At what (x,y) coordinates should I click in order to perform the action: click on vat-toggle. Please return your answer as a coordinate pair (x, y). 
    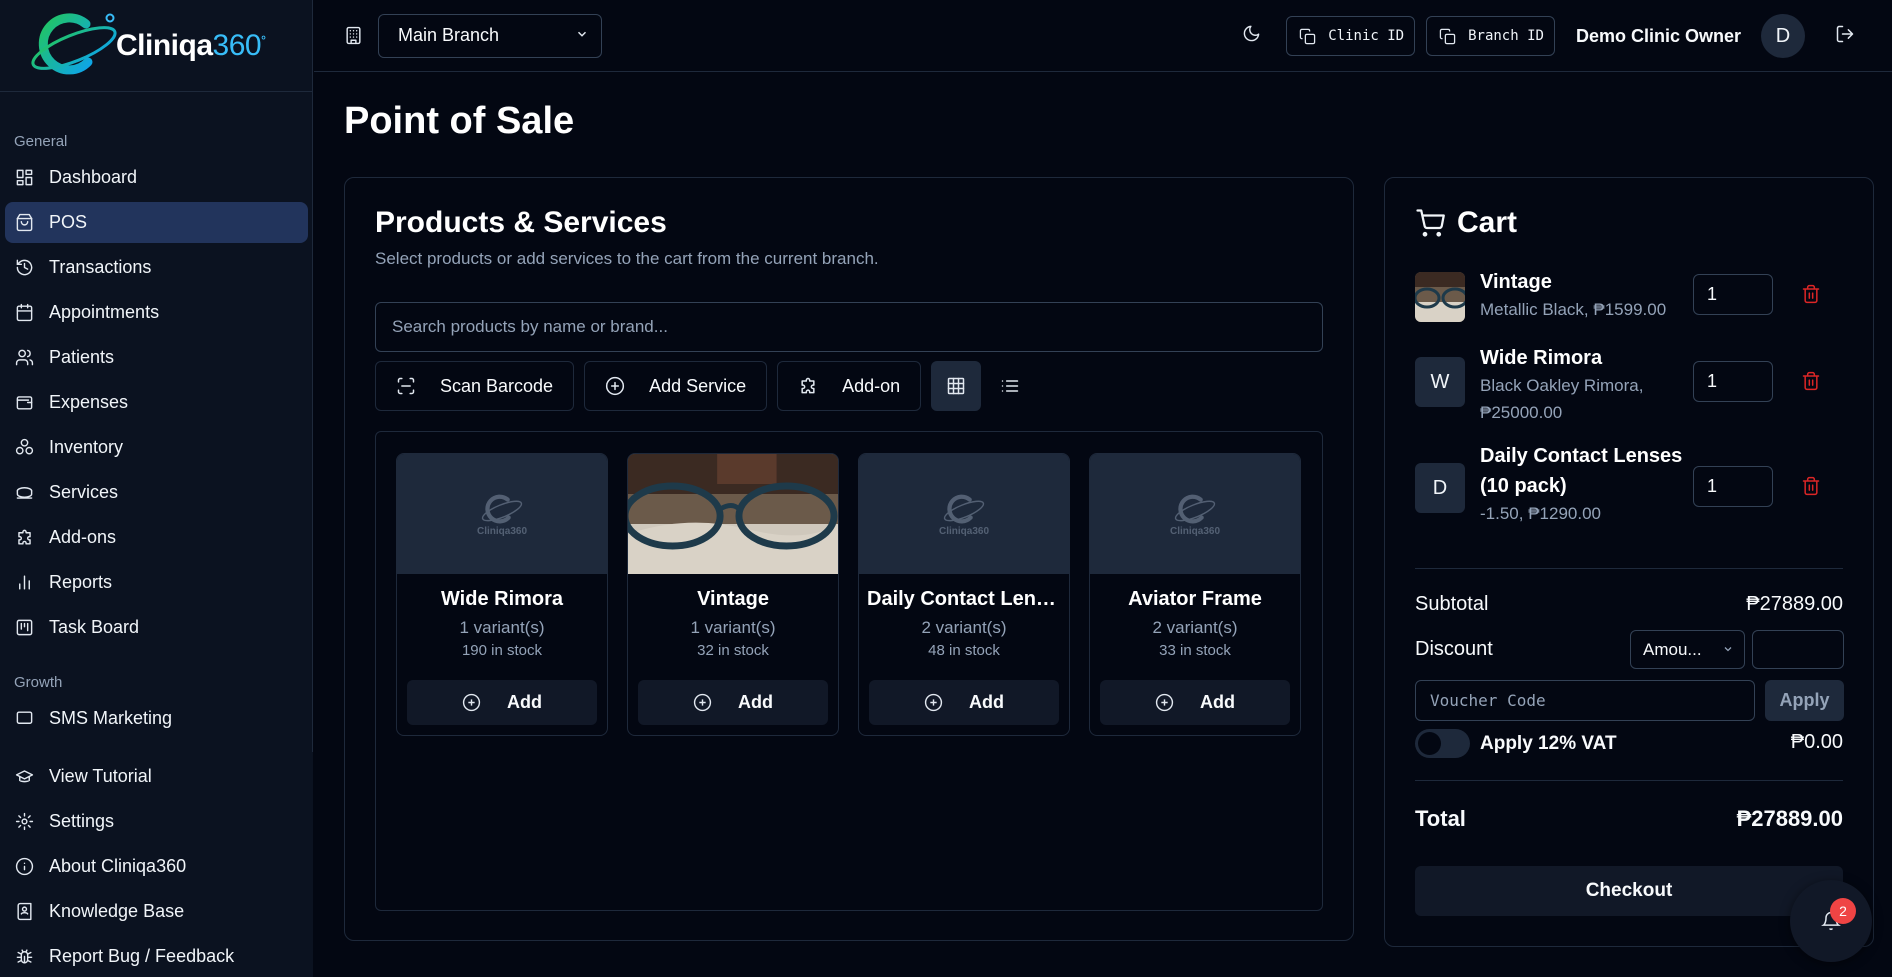
    Looking at the image, I should click on (1442, 743).